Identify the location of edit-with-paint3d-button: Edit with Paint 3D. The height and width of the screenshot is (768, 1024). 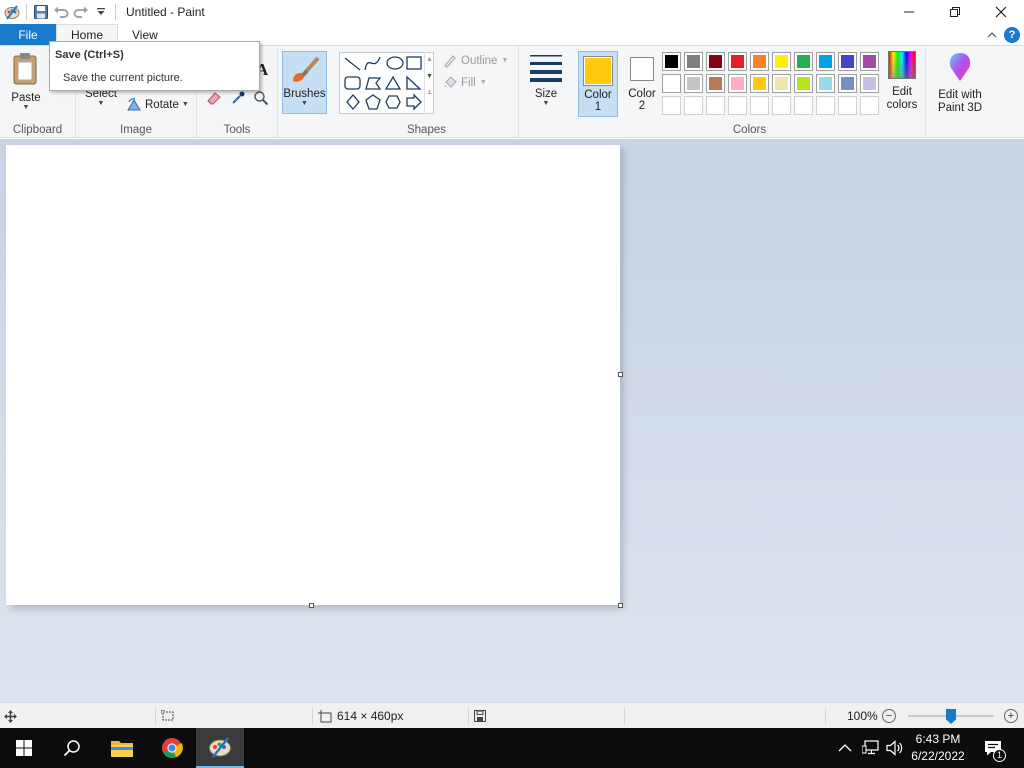
(960, 83).